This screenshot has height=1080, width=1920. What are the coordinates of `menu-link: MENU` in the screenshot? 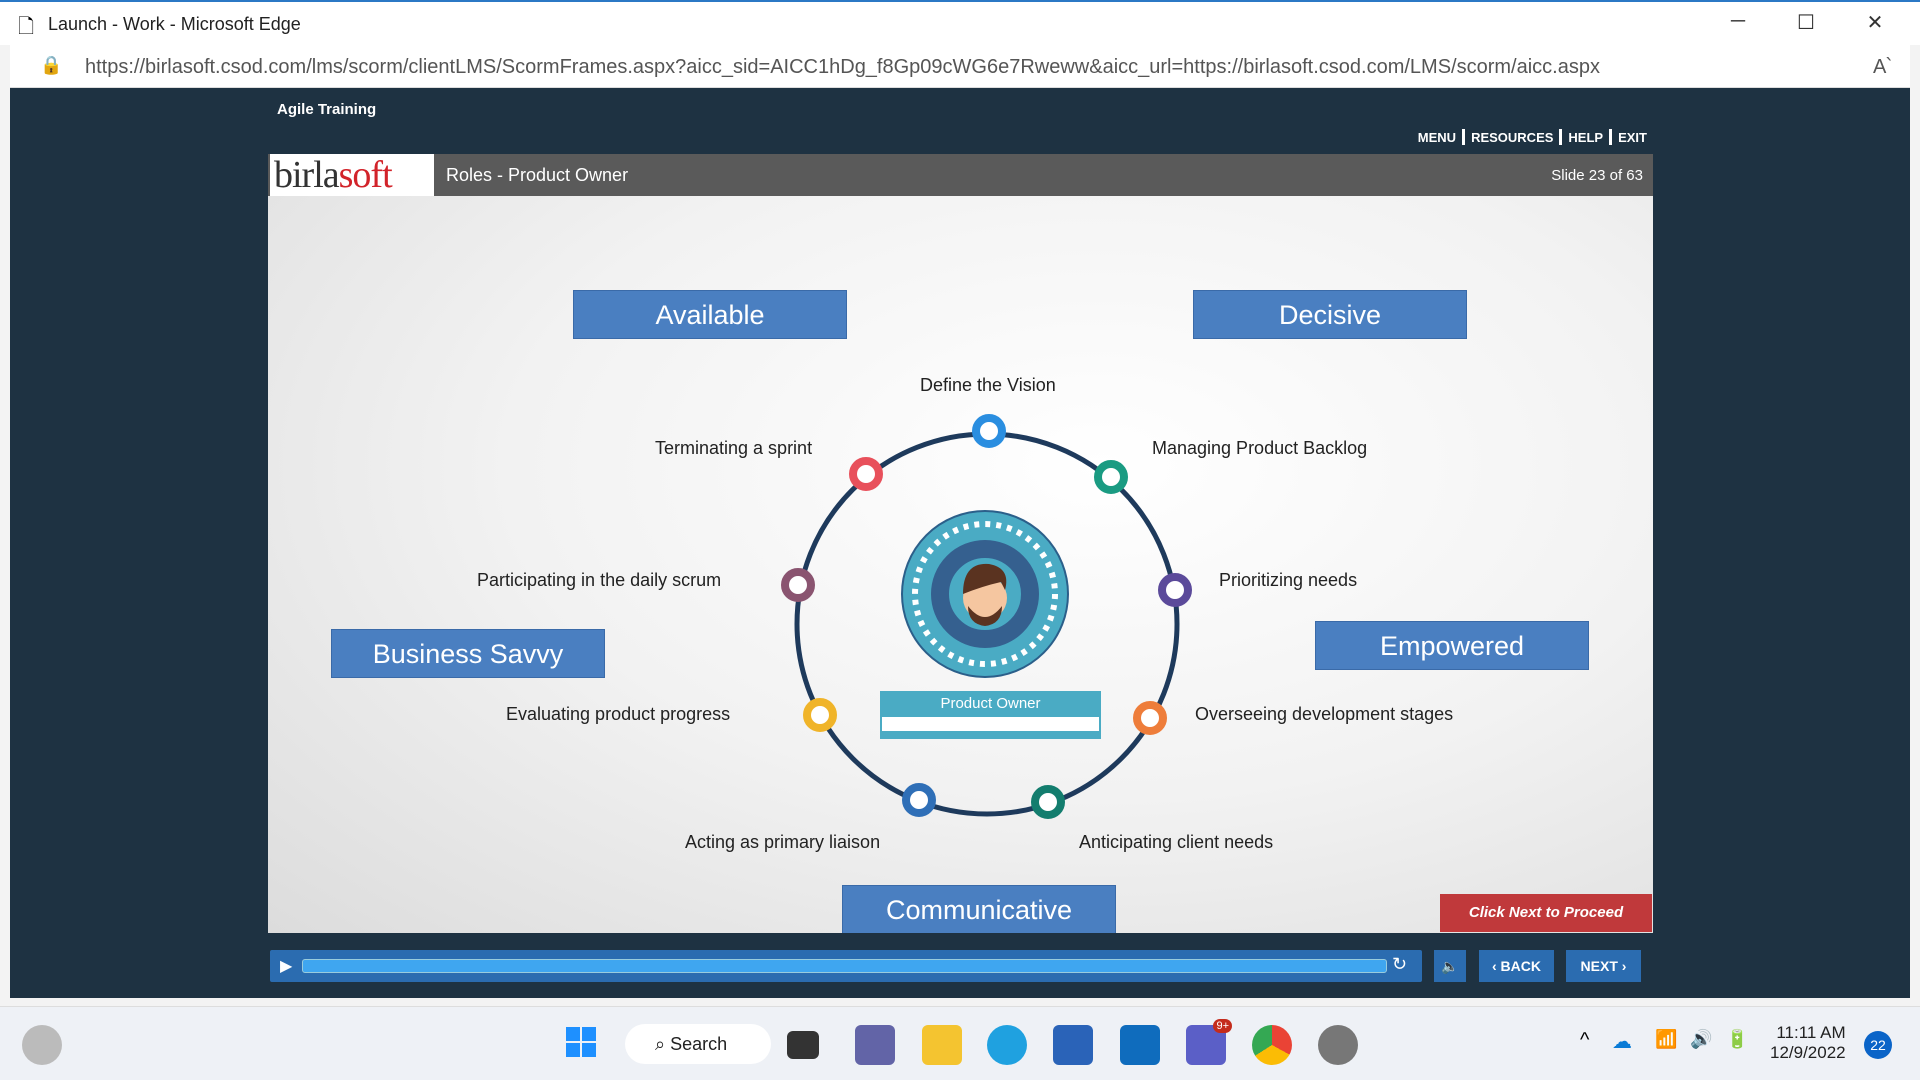 It's located at (1437, 137).